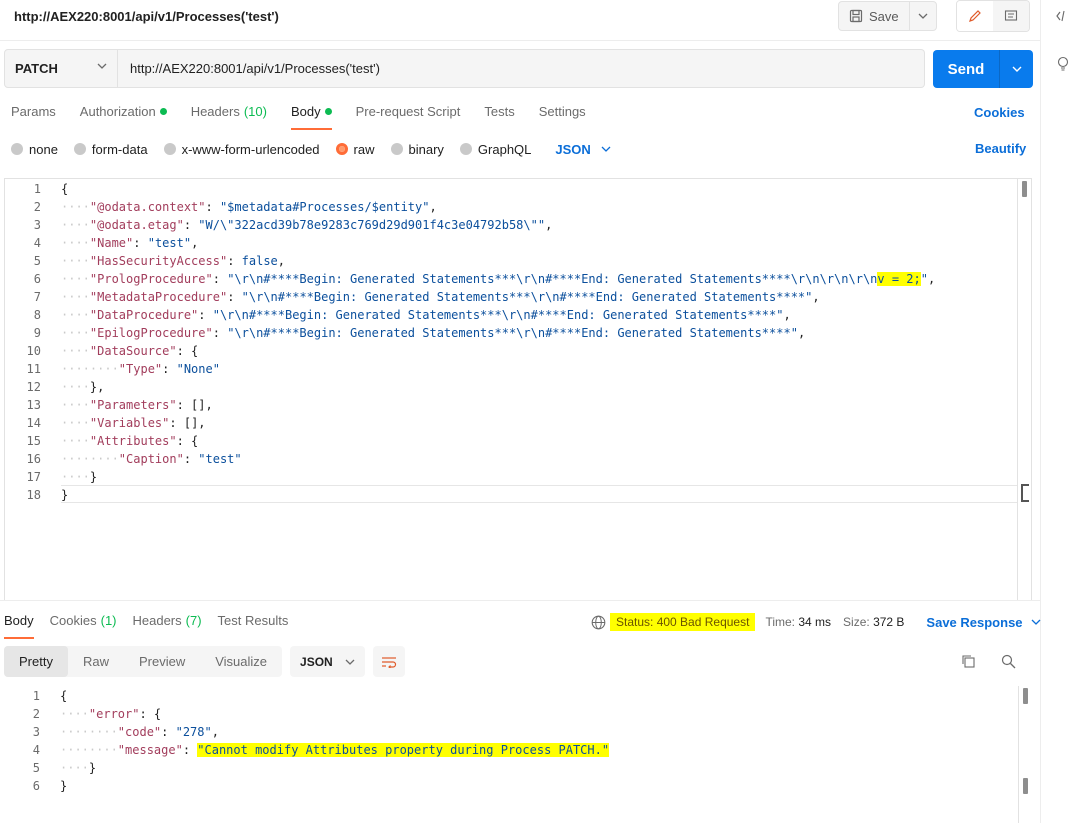  I want to click on comment-icon, so click(1011, 15).